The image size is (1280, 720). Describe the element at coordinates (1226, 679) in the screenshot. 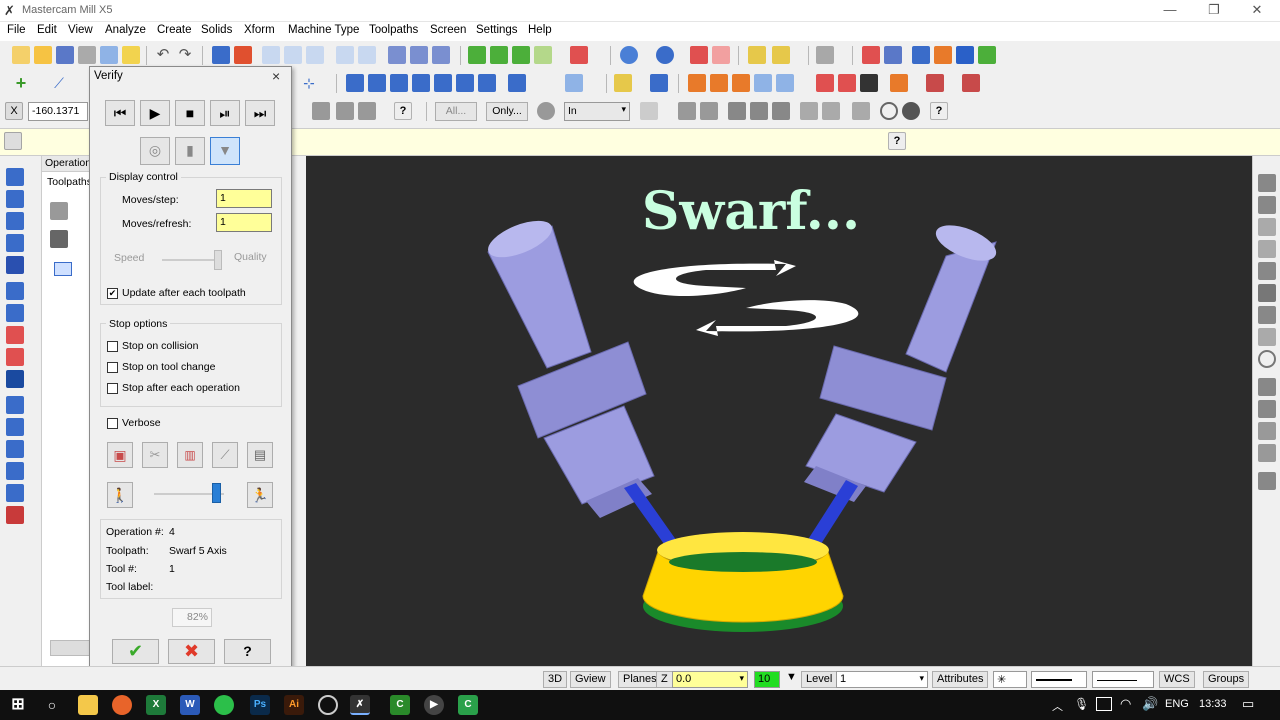

I see `groups-button: Groups` at that location.